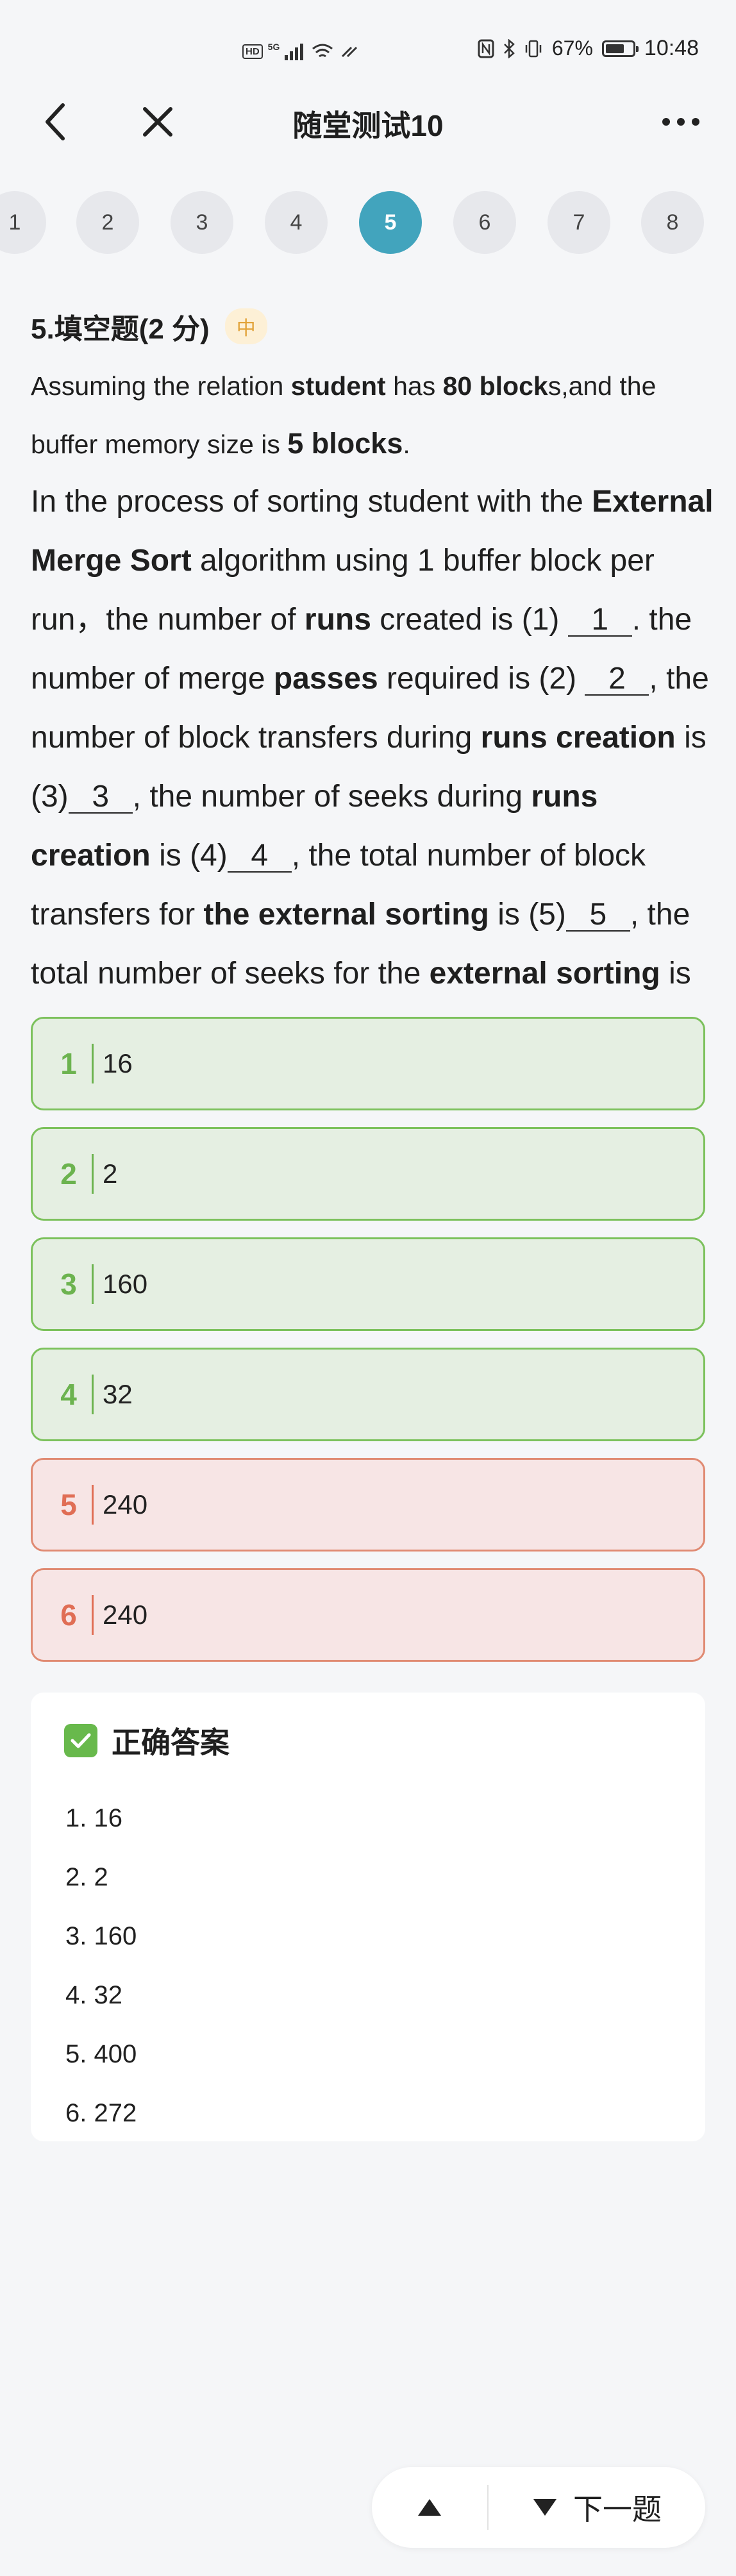  Describe the element at coordinates (120, 329) in the screenshot. I see `question-title: 5.填空题(2 分)` at that location.